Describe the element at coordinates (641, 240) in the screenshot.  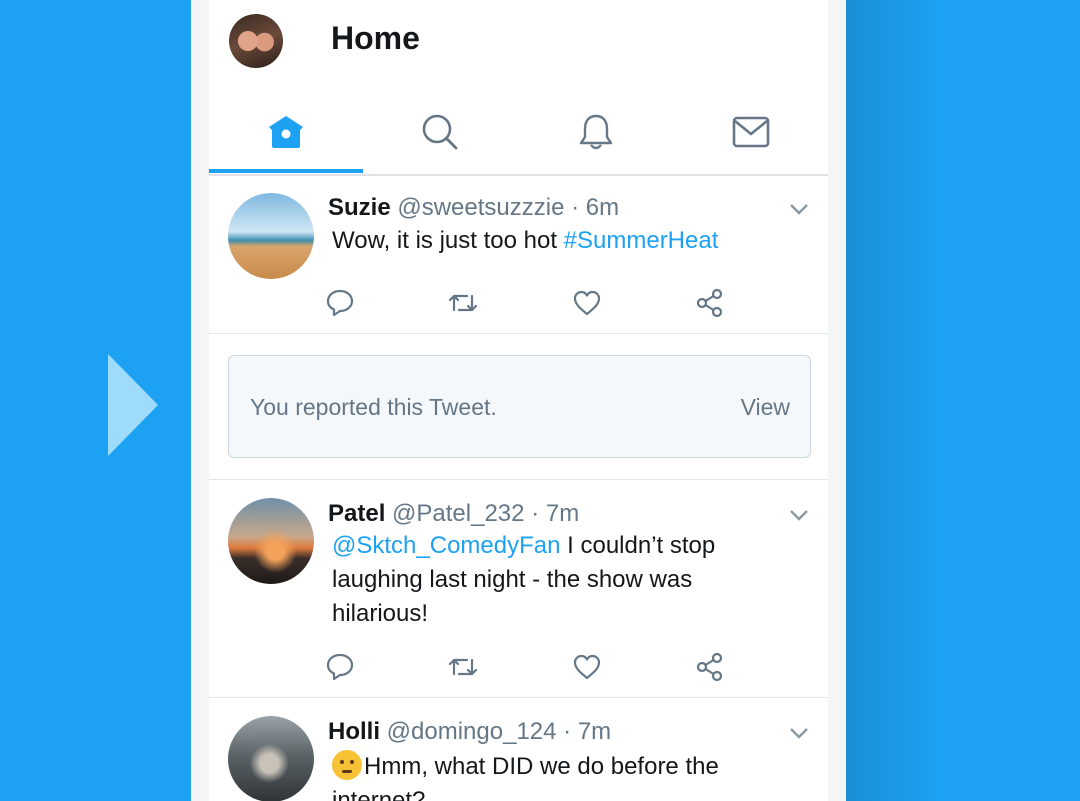
I see `hashtag-link: #SummerHeat` at that location.